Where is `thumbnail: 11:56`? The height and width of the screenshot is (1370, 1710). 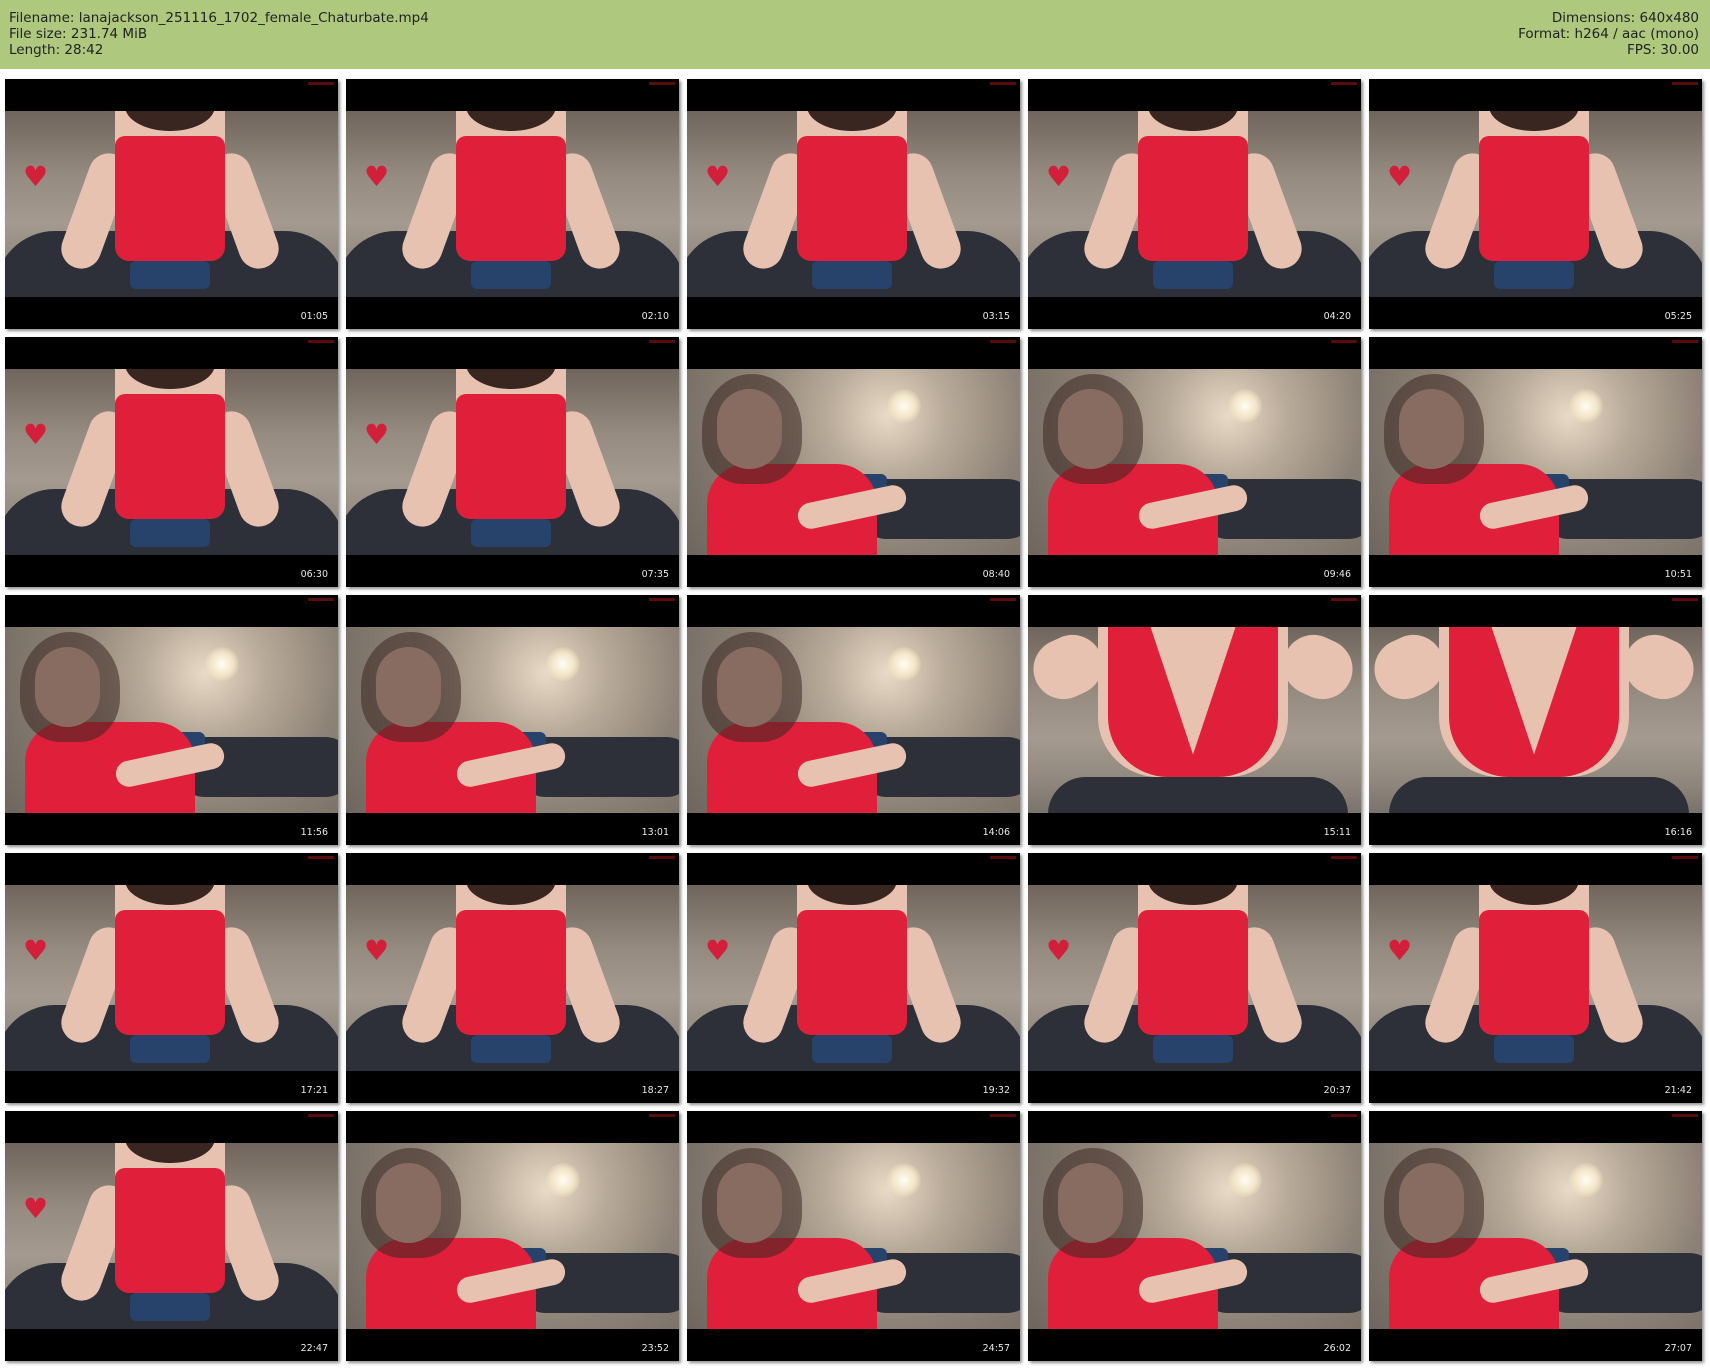 thumbnail: 11:56 is located at coordinates (171, 720).